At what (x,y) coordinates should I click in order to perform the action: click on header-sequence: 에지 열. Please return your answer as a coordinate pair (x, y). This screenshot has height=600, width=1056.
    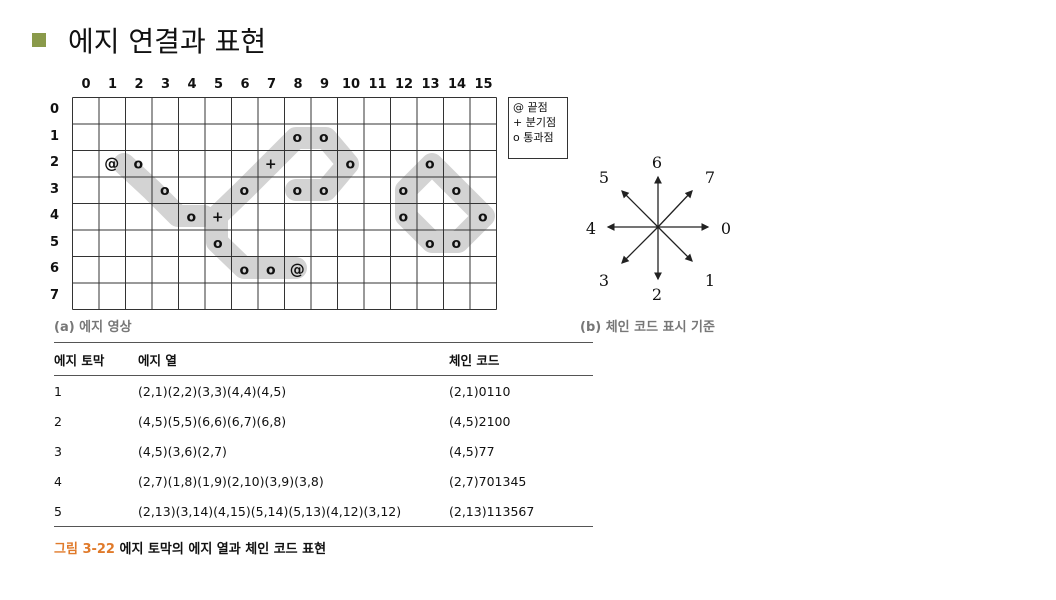
    Looking at the image, I should click on (293, 359).